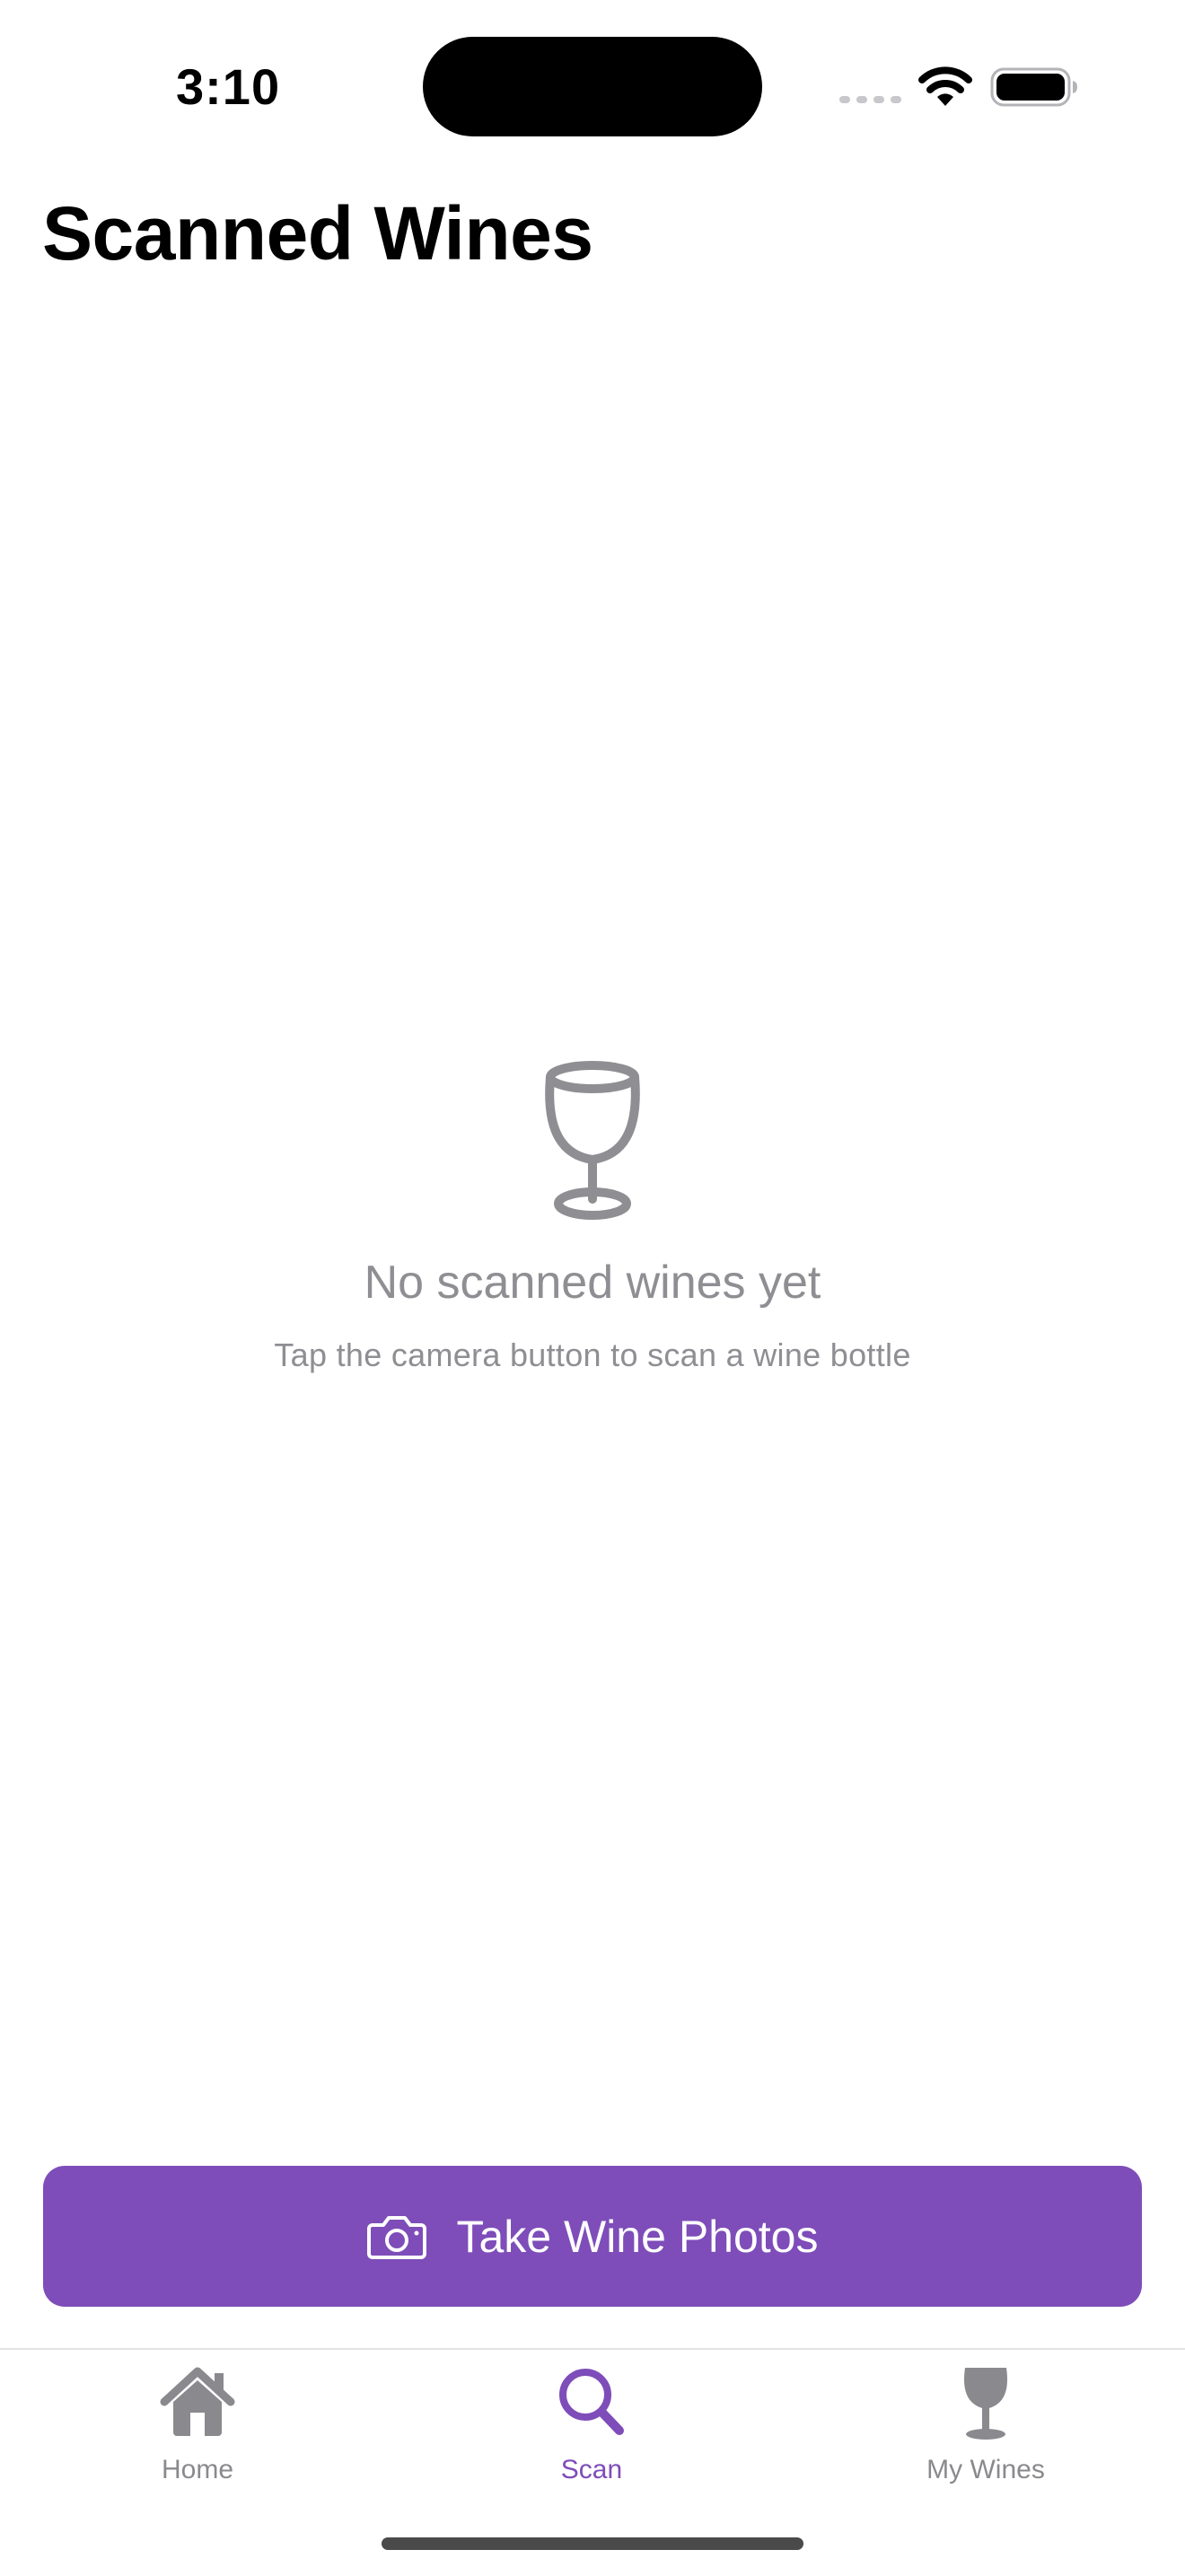 The image size is (1185, 2576). I want to click on tab-my-wines: My Wines, so click(985, 2429).